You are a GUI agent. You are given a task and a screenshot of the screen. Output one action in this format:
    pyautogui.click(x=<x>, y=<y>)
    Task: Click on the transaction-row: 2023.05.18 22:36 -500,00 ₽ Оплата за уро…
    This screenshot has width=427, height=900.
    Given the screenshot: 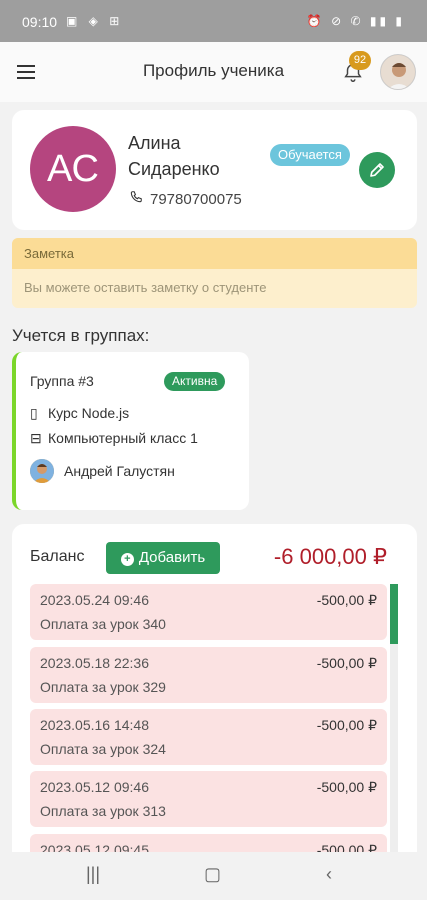 What is the action you would take?
    pyautogui.click(x=208, y=675)
    